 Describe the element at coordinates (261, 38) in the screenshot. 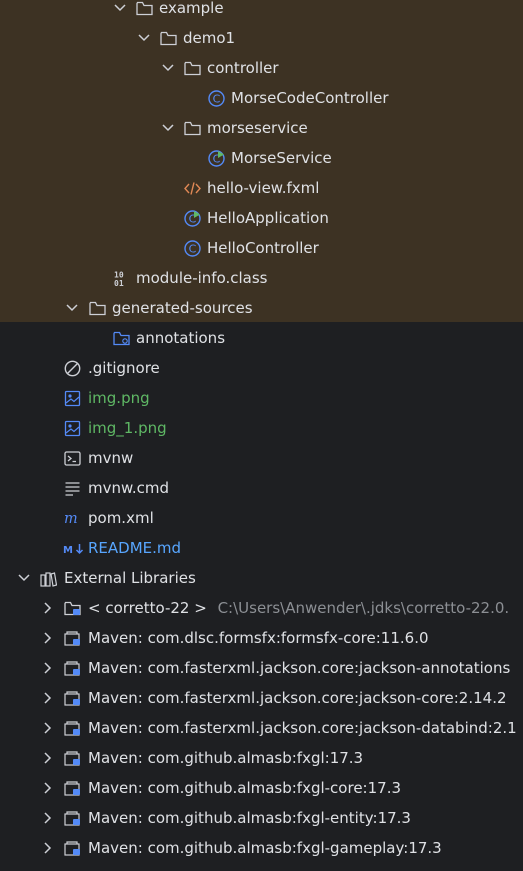

I see `tree-row-demo1: demo1` at that location.